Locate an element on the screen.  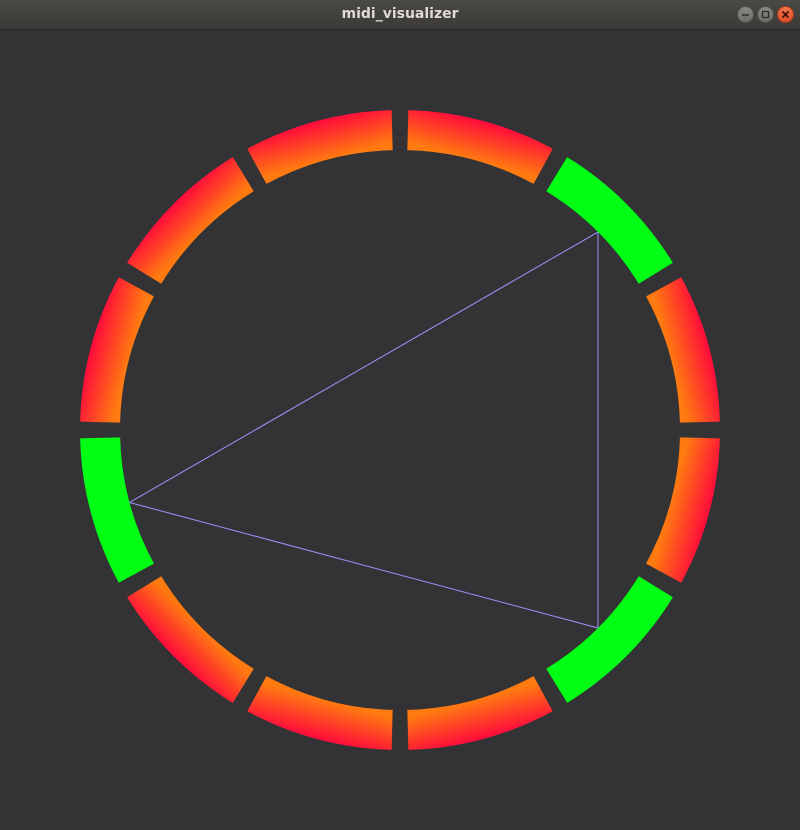
window-titlebar: midi_visualizer is located at coordinates (400, 15).